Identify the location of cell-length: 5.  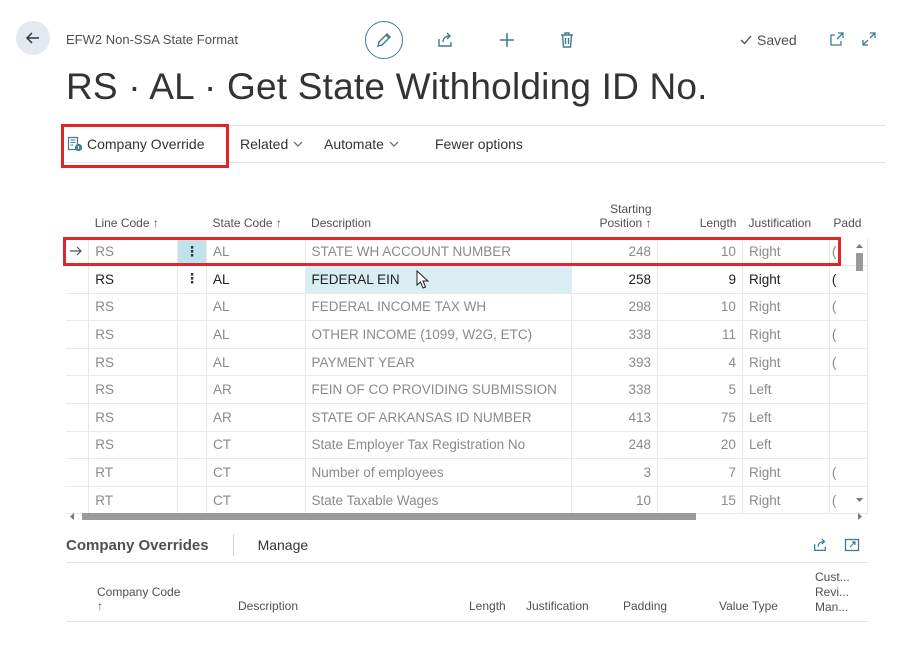
(700, 390).